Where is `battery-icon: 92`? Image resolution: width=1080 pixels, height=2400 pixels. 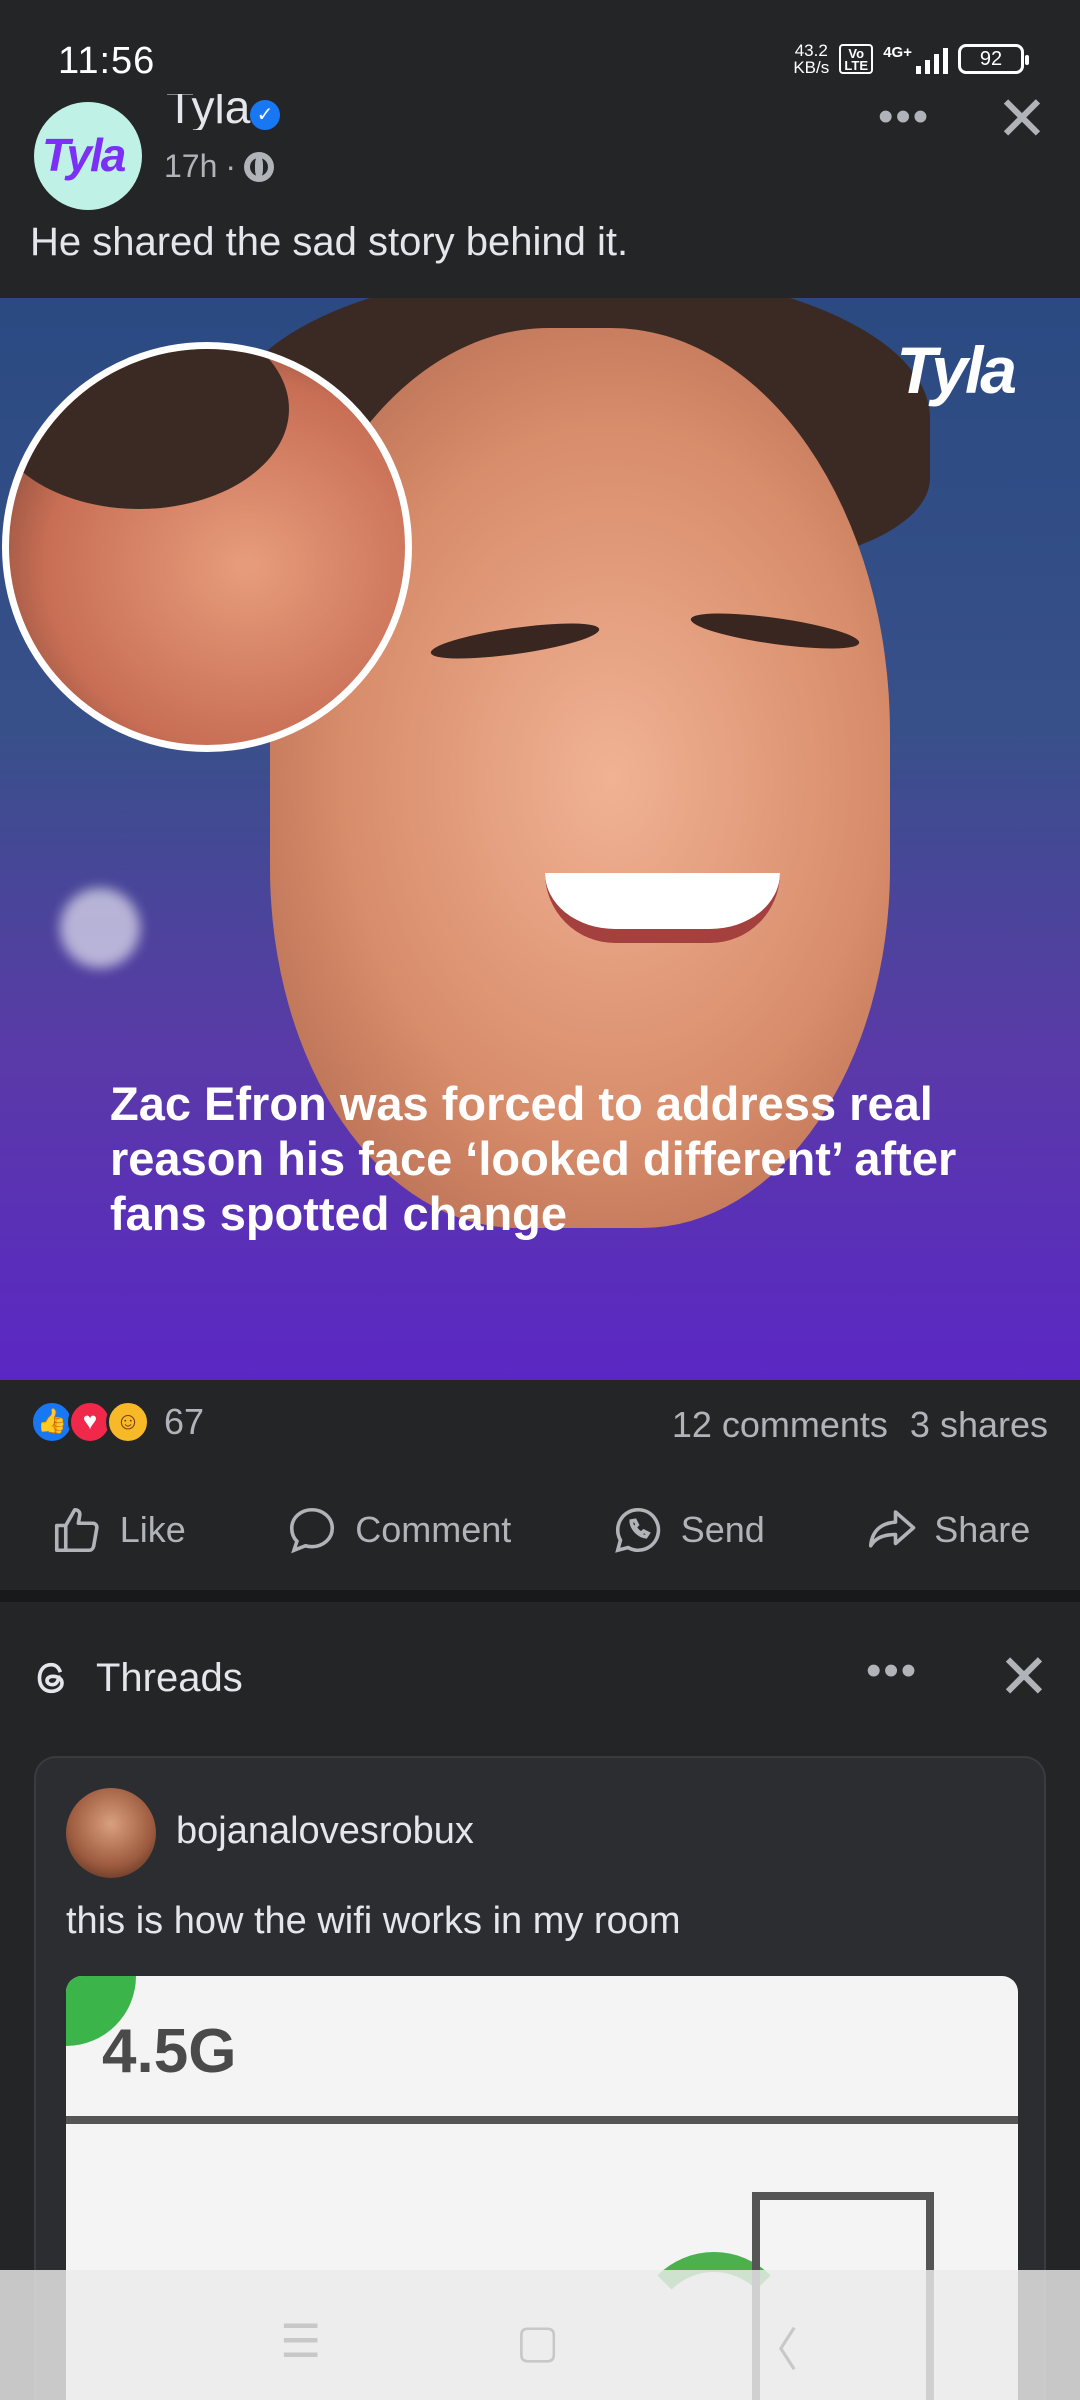
battery-icon: 92 is located at coordinates (993, 59).